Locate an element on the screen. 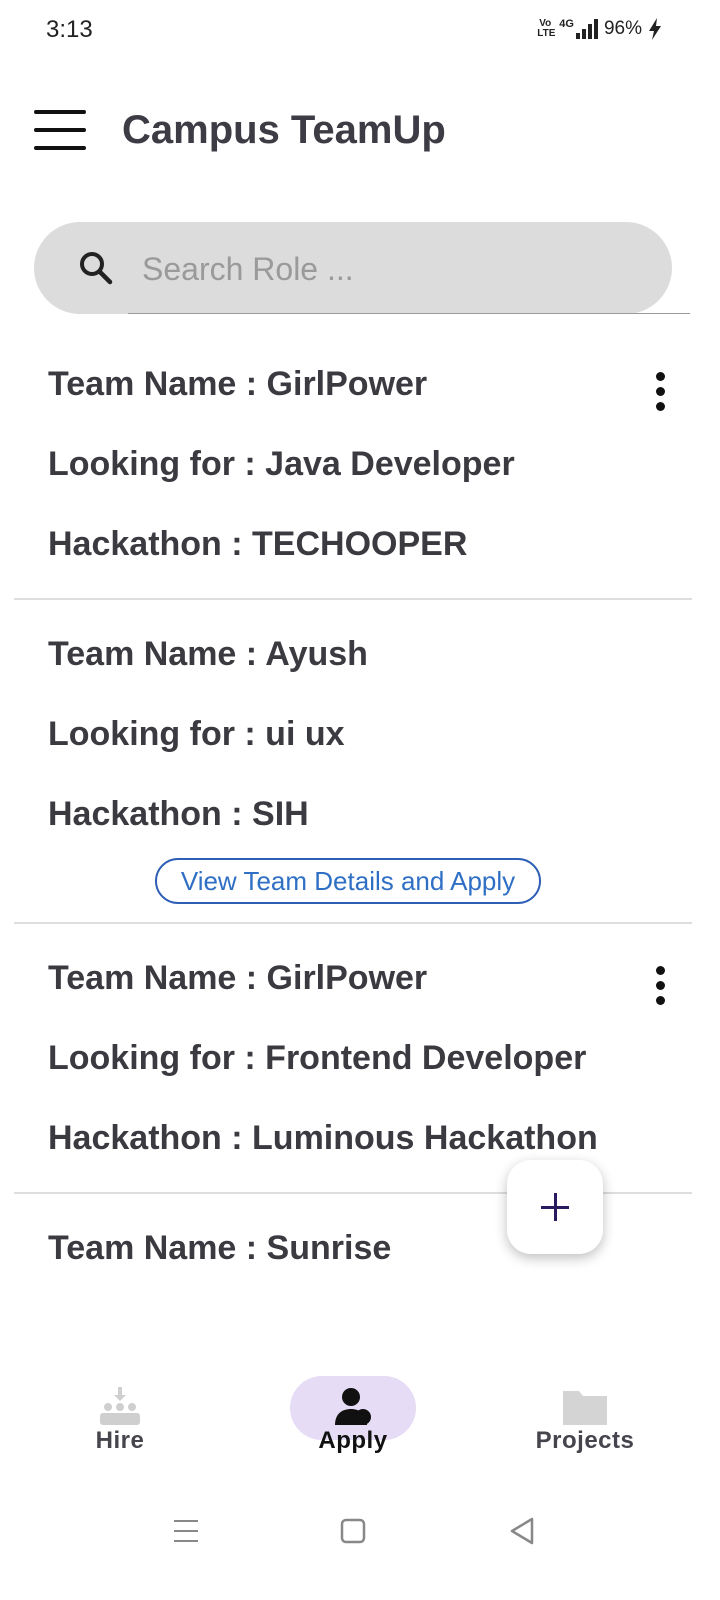  battery-percent: 96% is located at coordinates (622, 28).